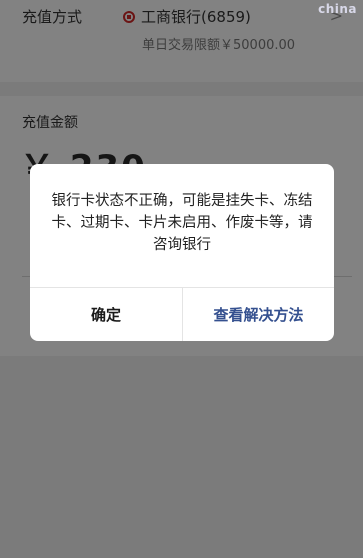 Image resolution: width=363 pixels, height=558 pixels. Describe the element at coordinates (337, 9) in the screenshot. I see `watermark-logo: china` at that location.